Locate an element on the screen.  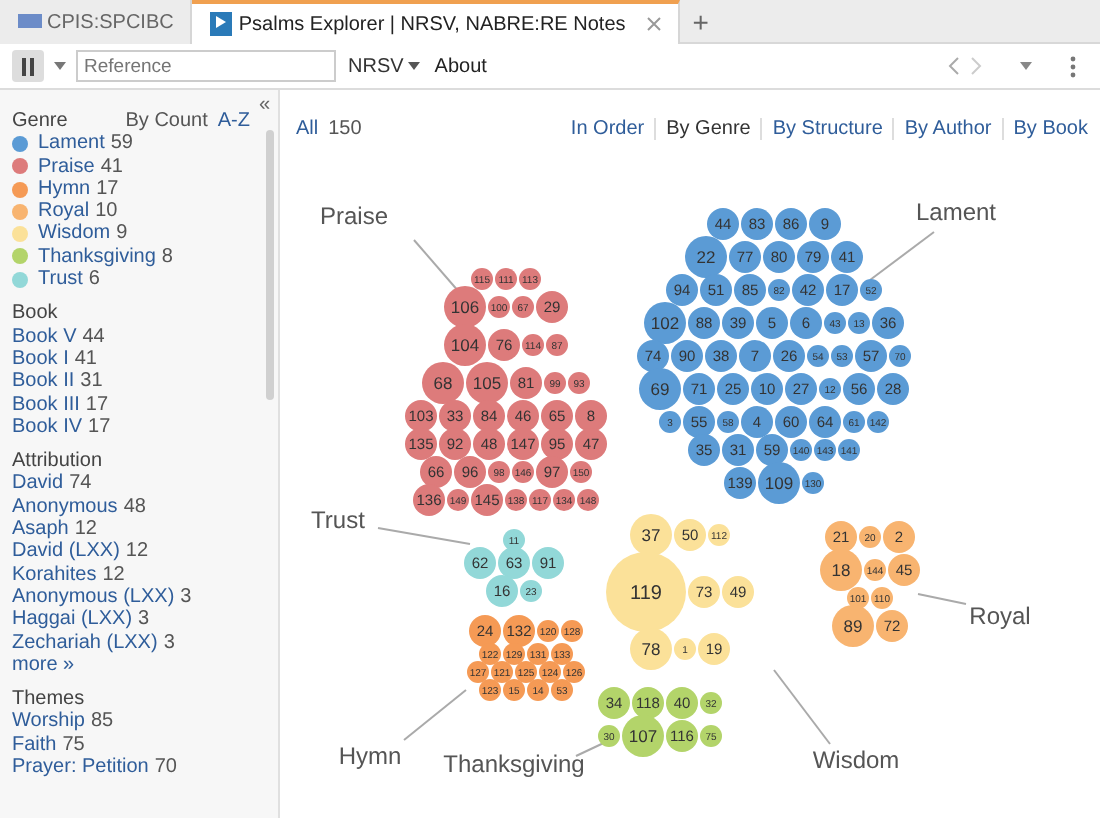
cluster-label: Praise is located at coordinates (354, 216).